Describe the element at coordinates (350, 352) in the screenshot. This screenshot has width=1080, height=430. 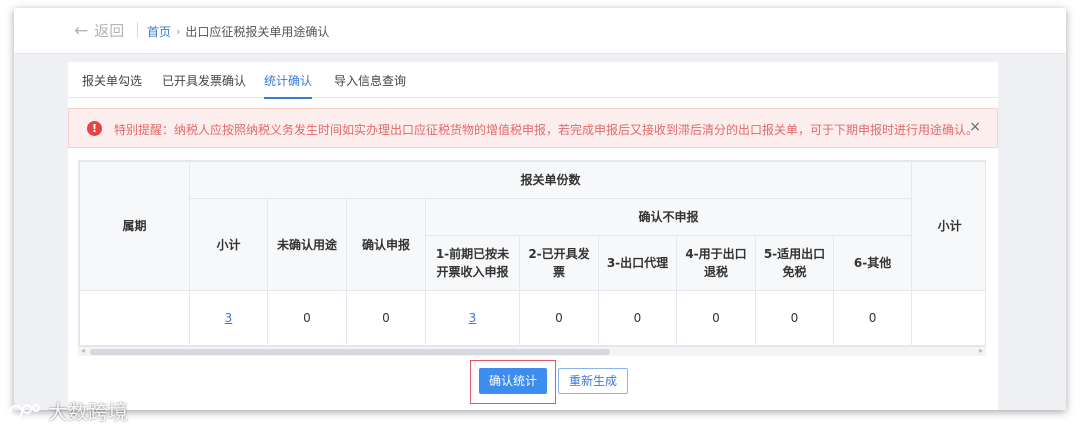
I see `scrollbar-thumb` at that location.